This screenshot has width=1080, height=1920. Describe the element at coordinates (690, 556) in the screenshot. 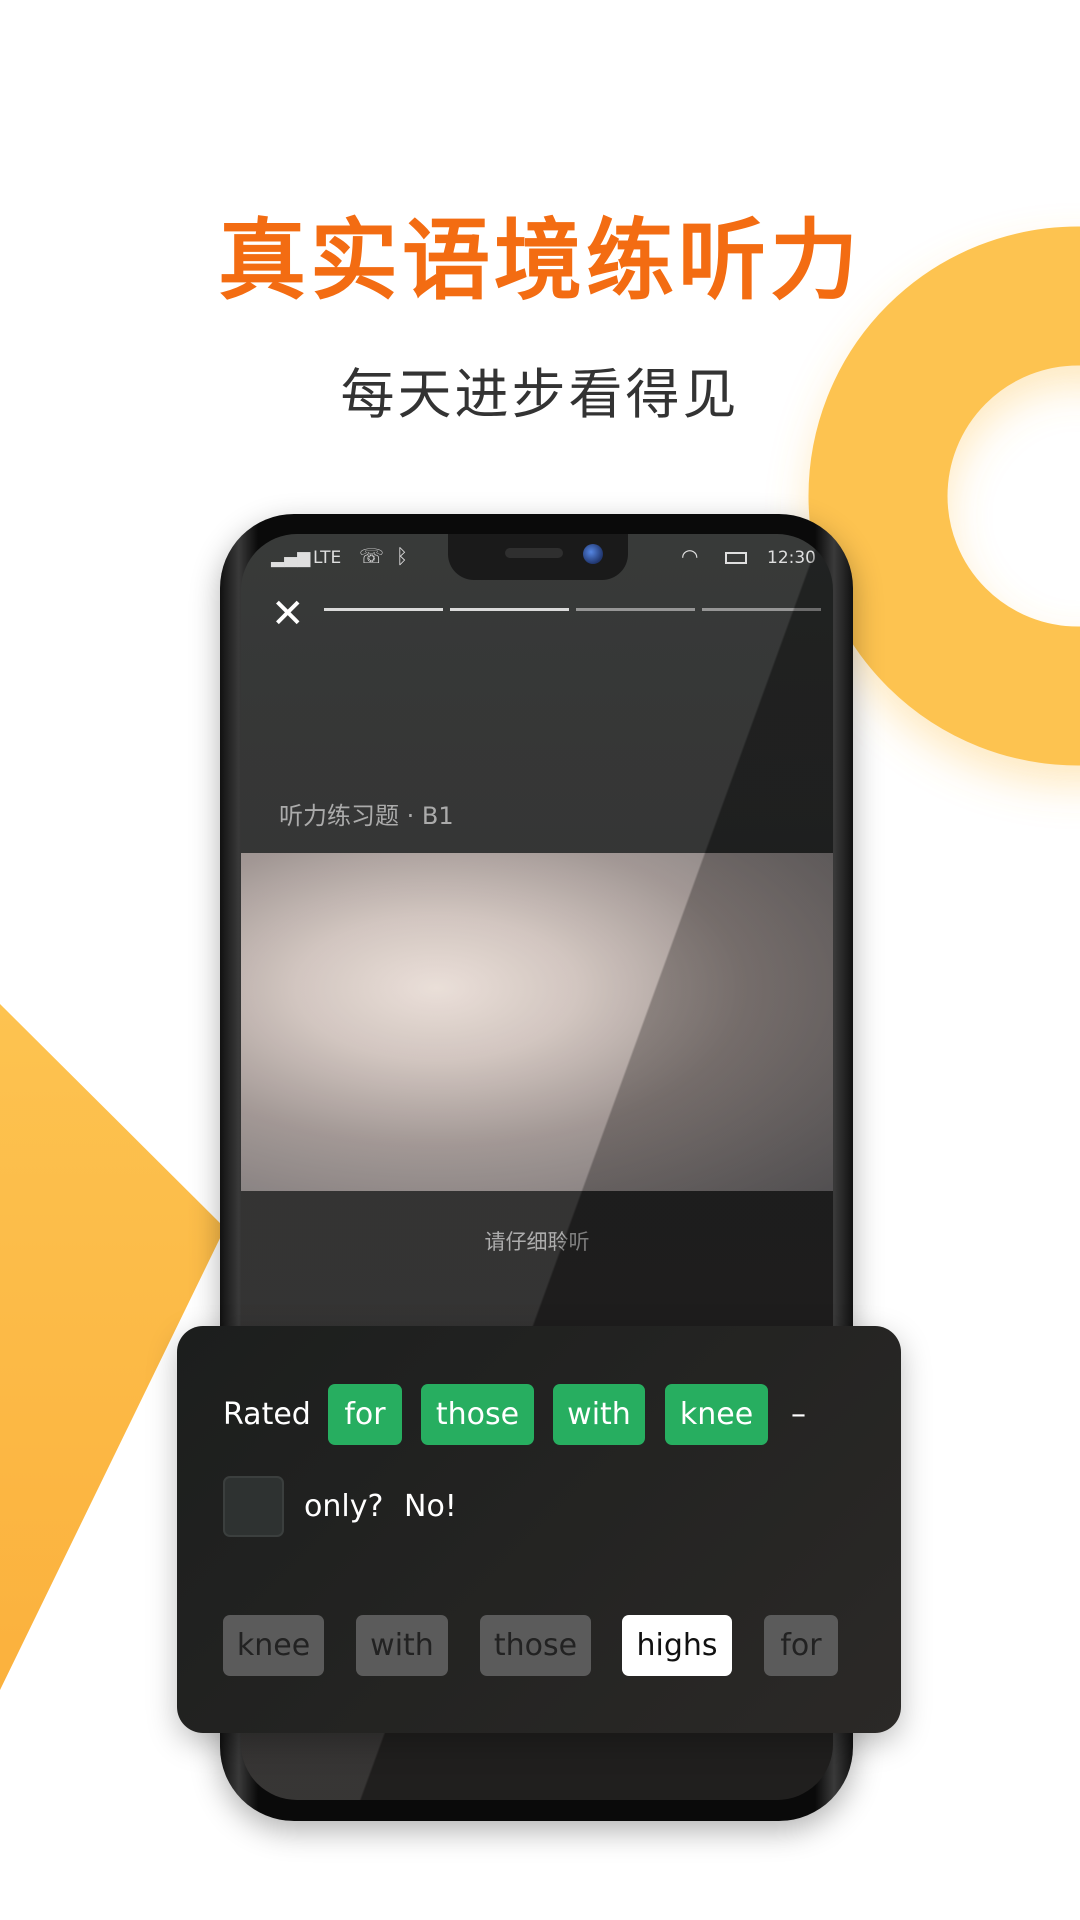

I see `wifi-icon: ◠` at that location.